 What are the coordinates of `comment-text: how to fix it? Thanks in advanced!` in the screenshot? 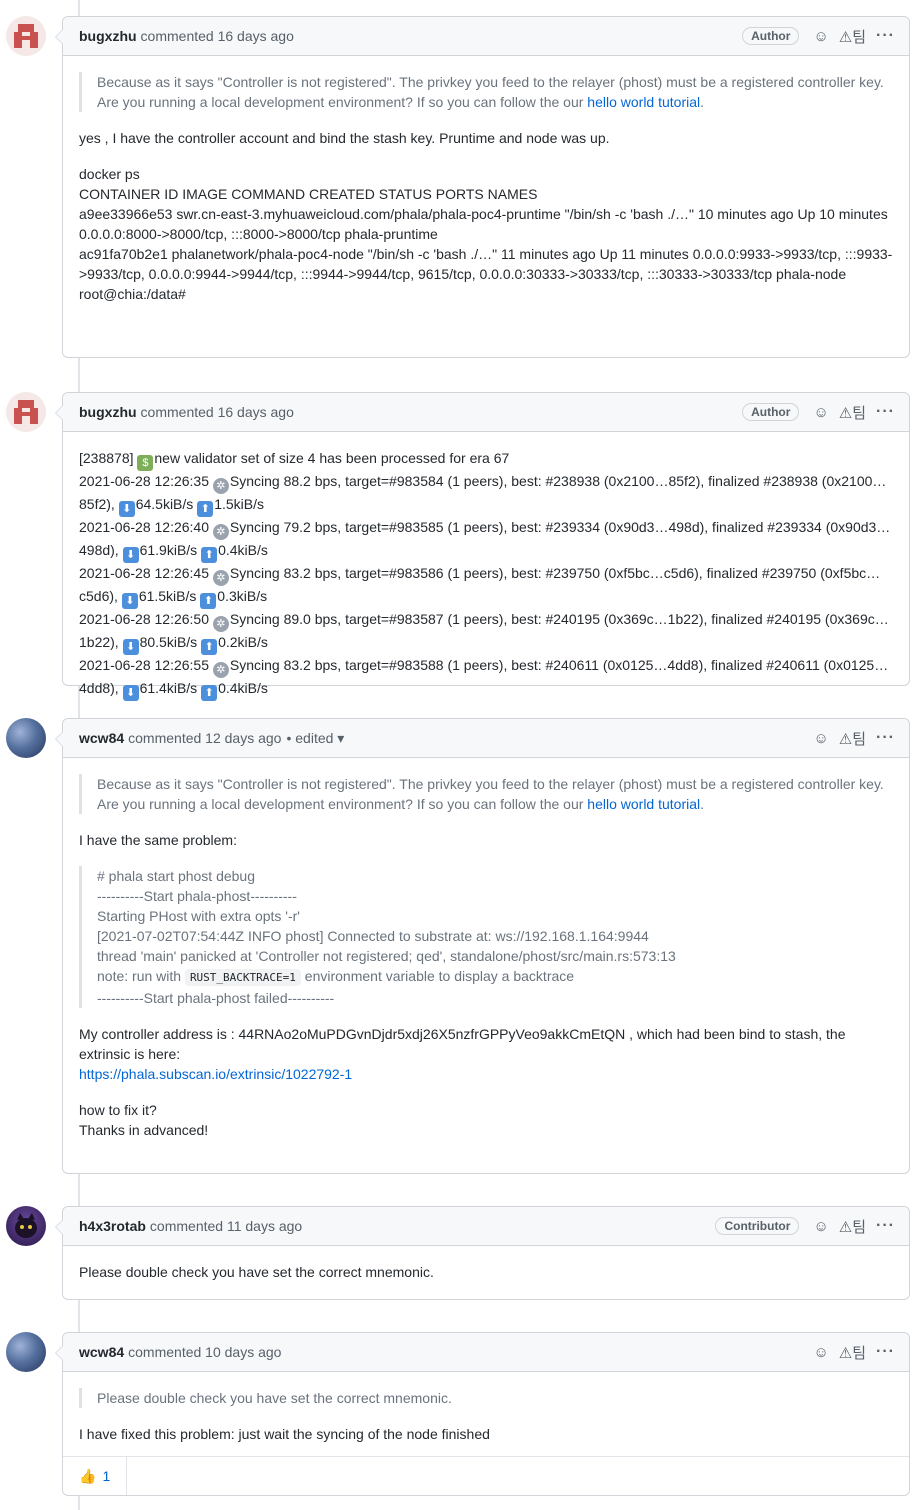 It's located at (144, 1120).